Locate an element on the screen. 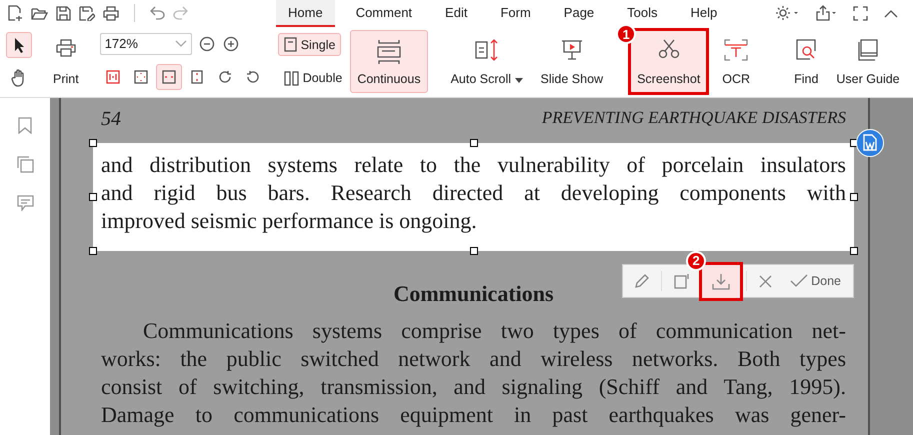 The height and width of the screenshot is (435, 913). share-button is located at coordinates (826, 13).